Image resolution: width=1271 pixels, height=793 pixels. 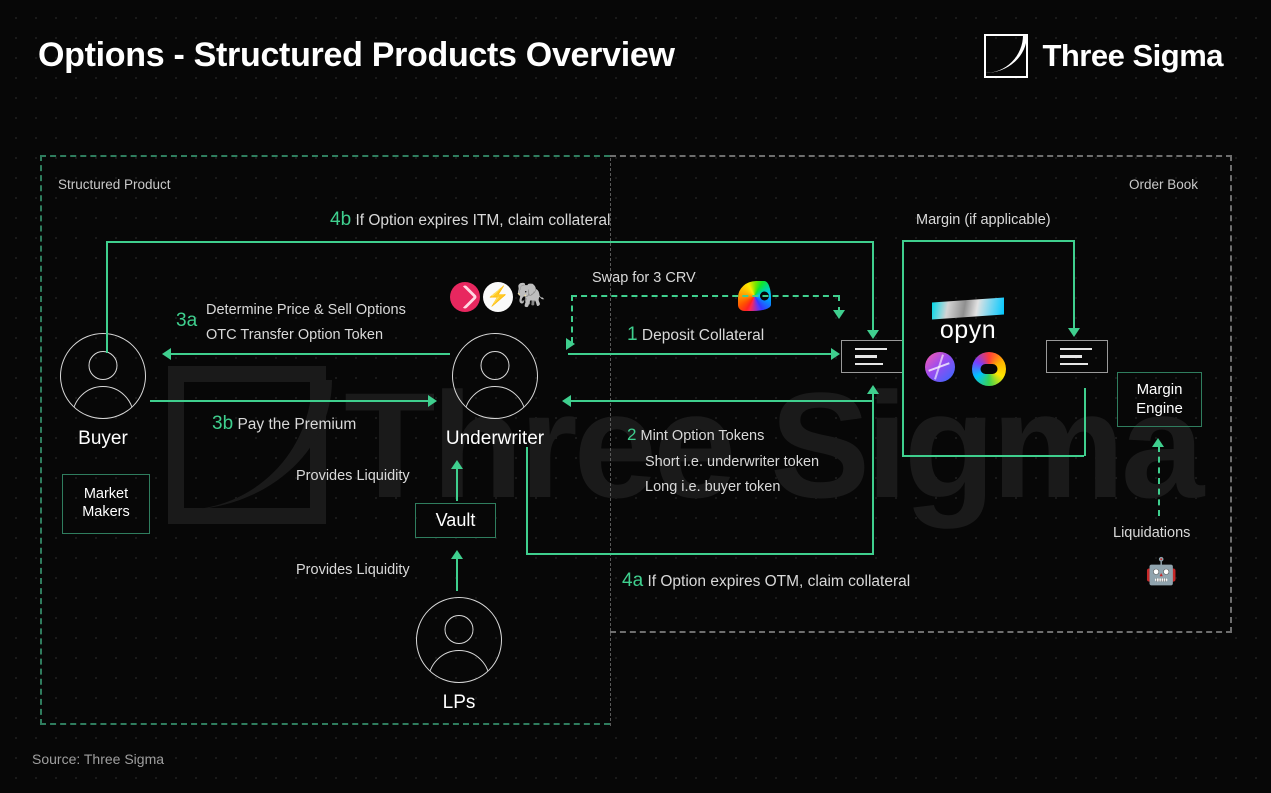 I want to click on opyn-protocol-logo: opyn, so click(x=968, y=320).